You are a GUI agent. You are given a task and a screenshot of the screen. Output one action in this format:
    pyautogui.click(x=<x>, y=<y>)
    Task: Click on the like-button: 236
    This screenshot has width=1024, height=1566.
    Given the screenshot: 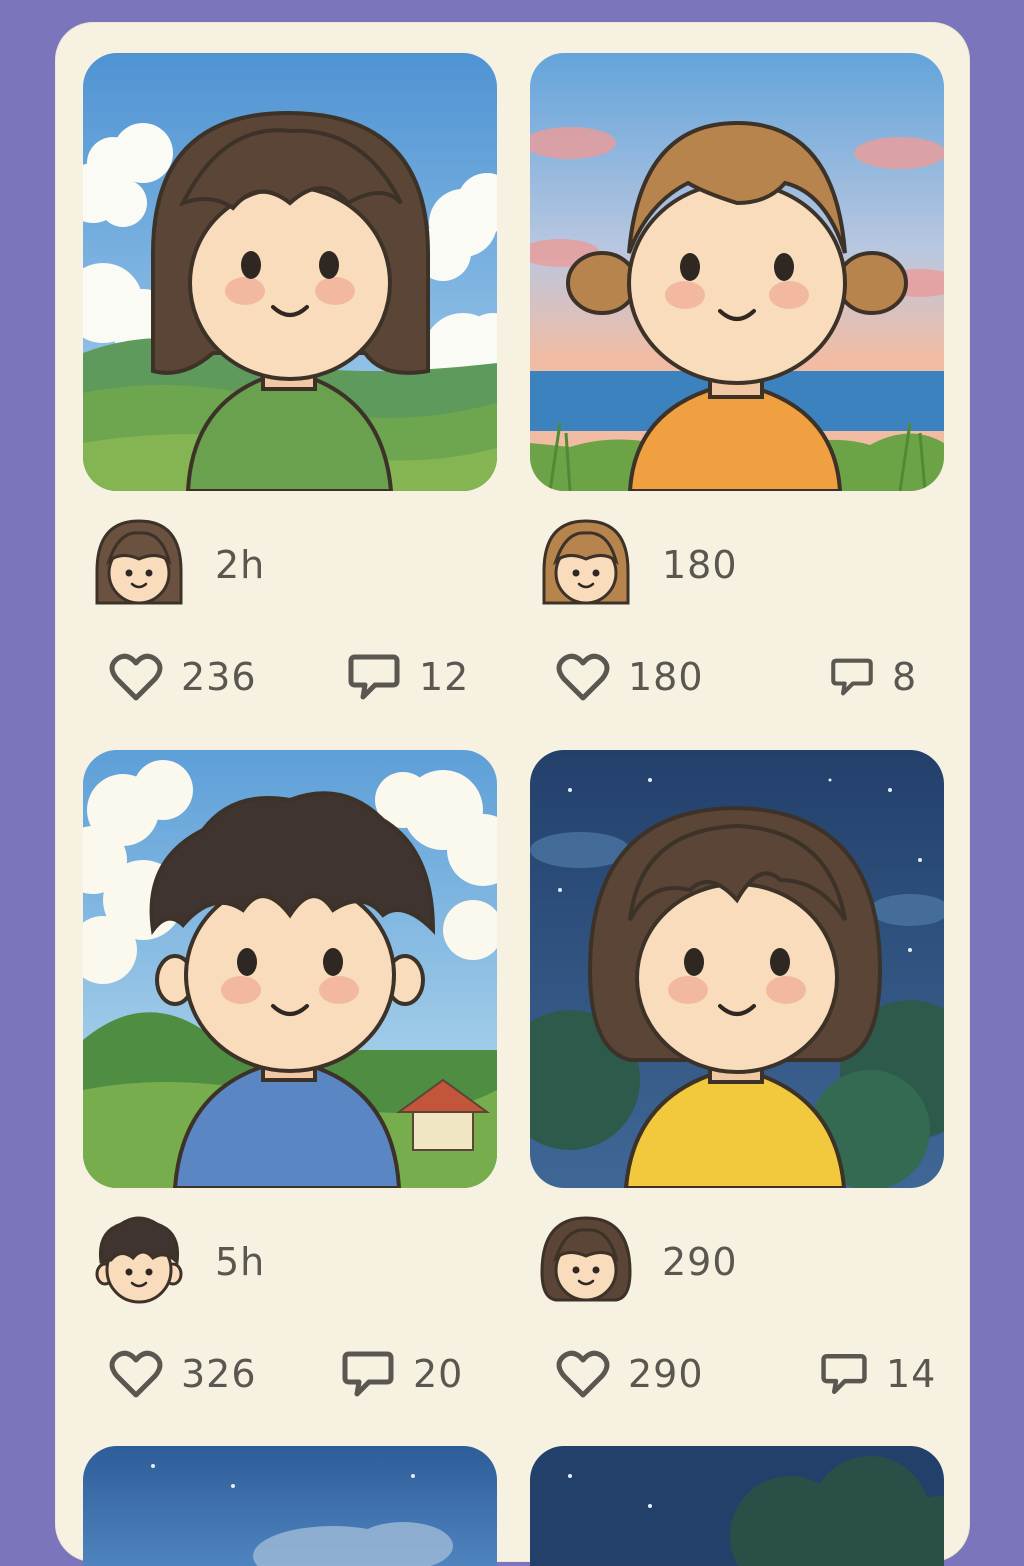 What is the action you would take?
    pyautogui.click(x=183, y=677)
    